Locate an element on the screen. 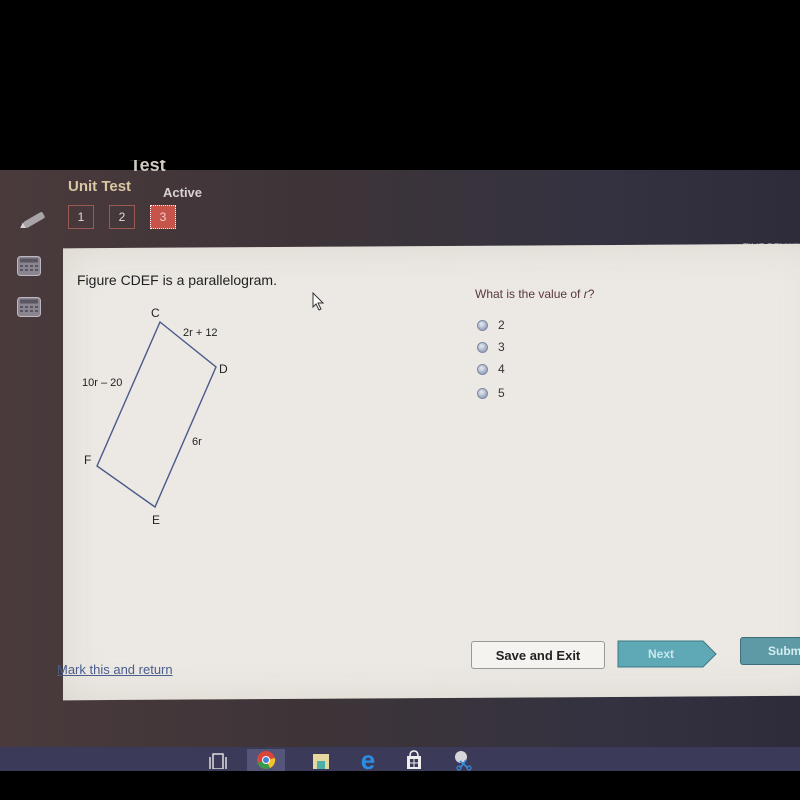 The image size is (800, 800). snipping-tool-icon is located at coordinates (463, 760).